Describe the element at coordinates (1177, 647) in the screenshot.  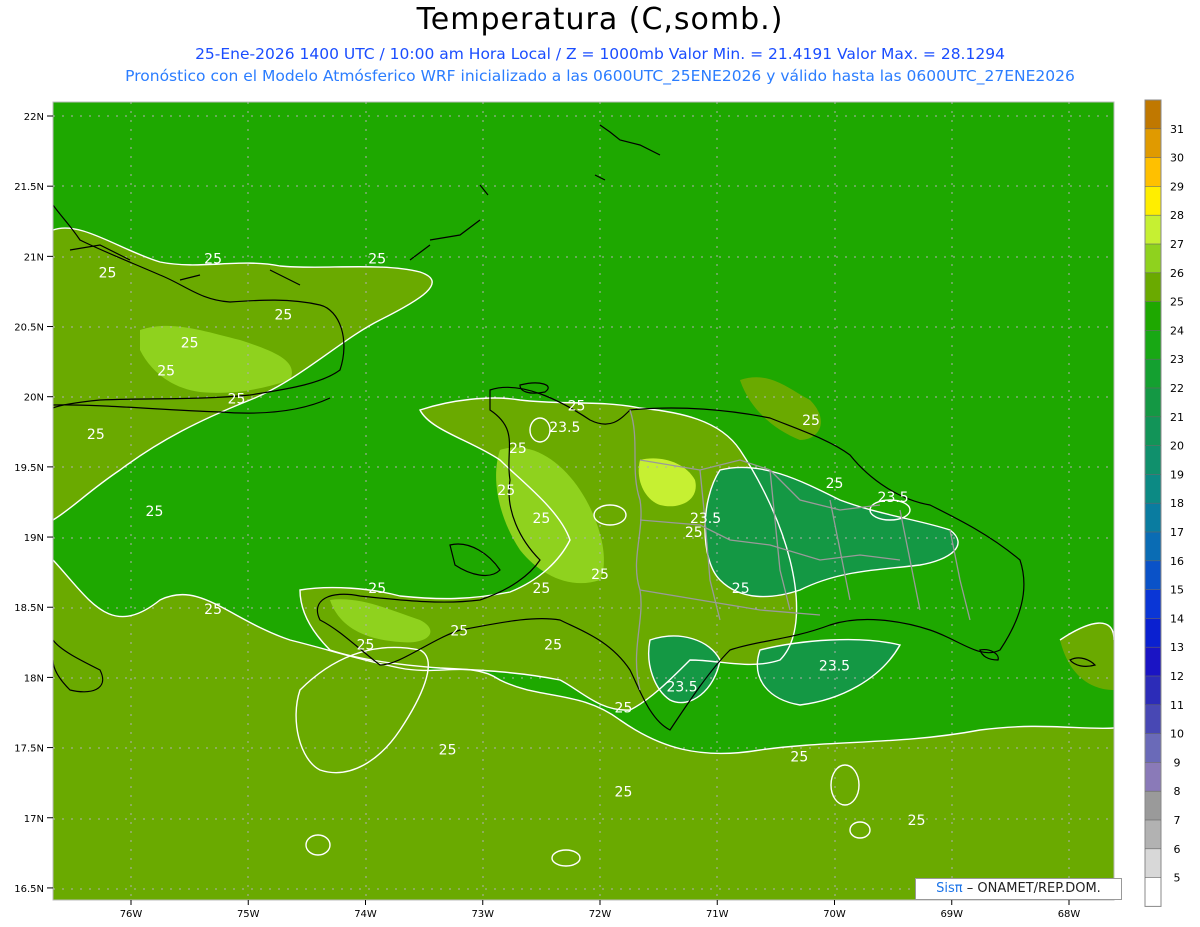
I see `colorbar-label: 13` at that location.